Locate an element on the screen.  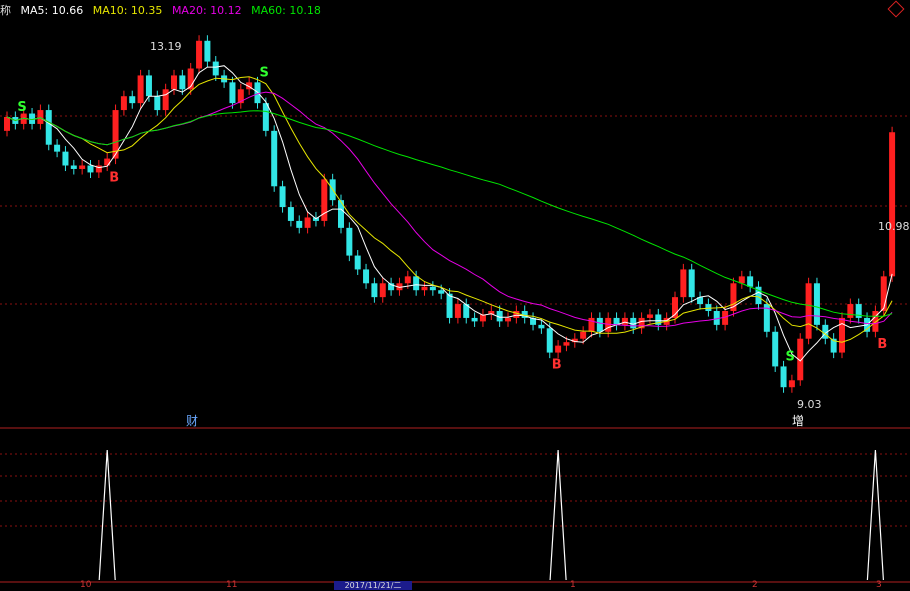
x-label-1: 10 is located at coordinates (86, 585).